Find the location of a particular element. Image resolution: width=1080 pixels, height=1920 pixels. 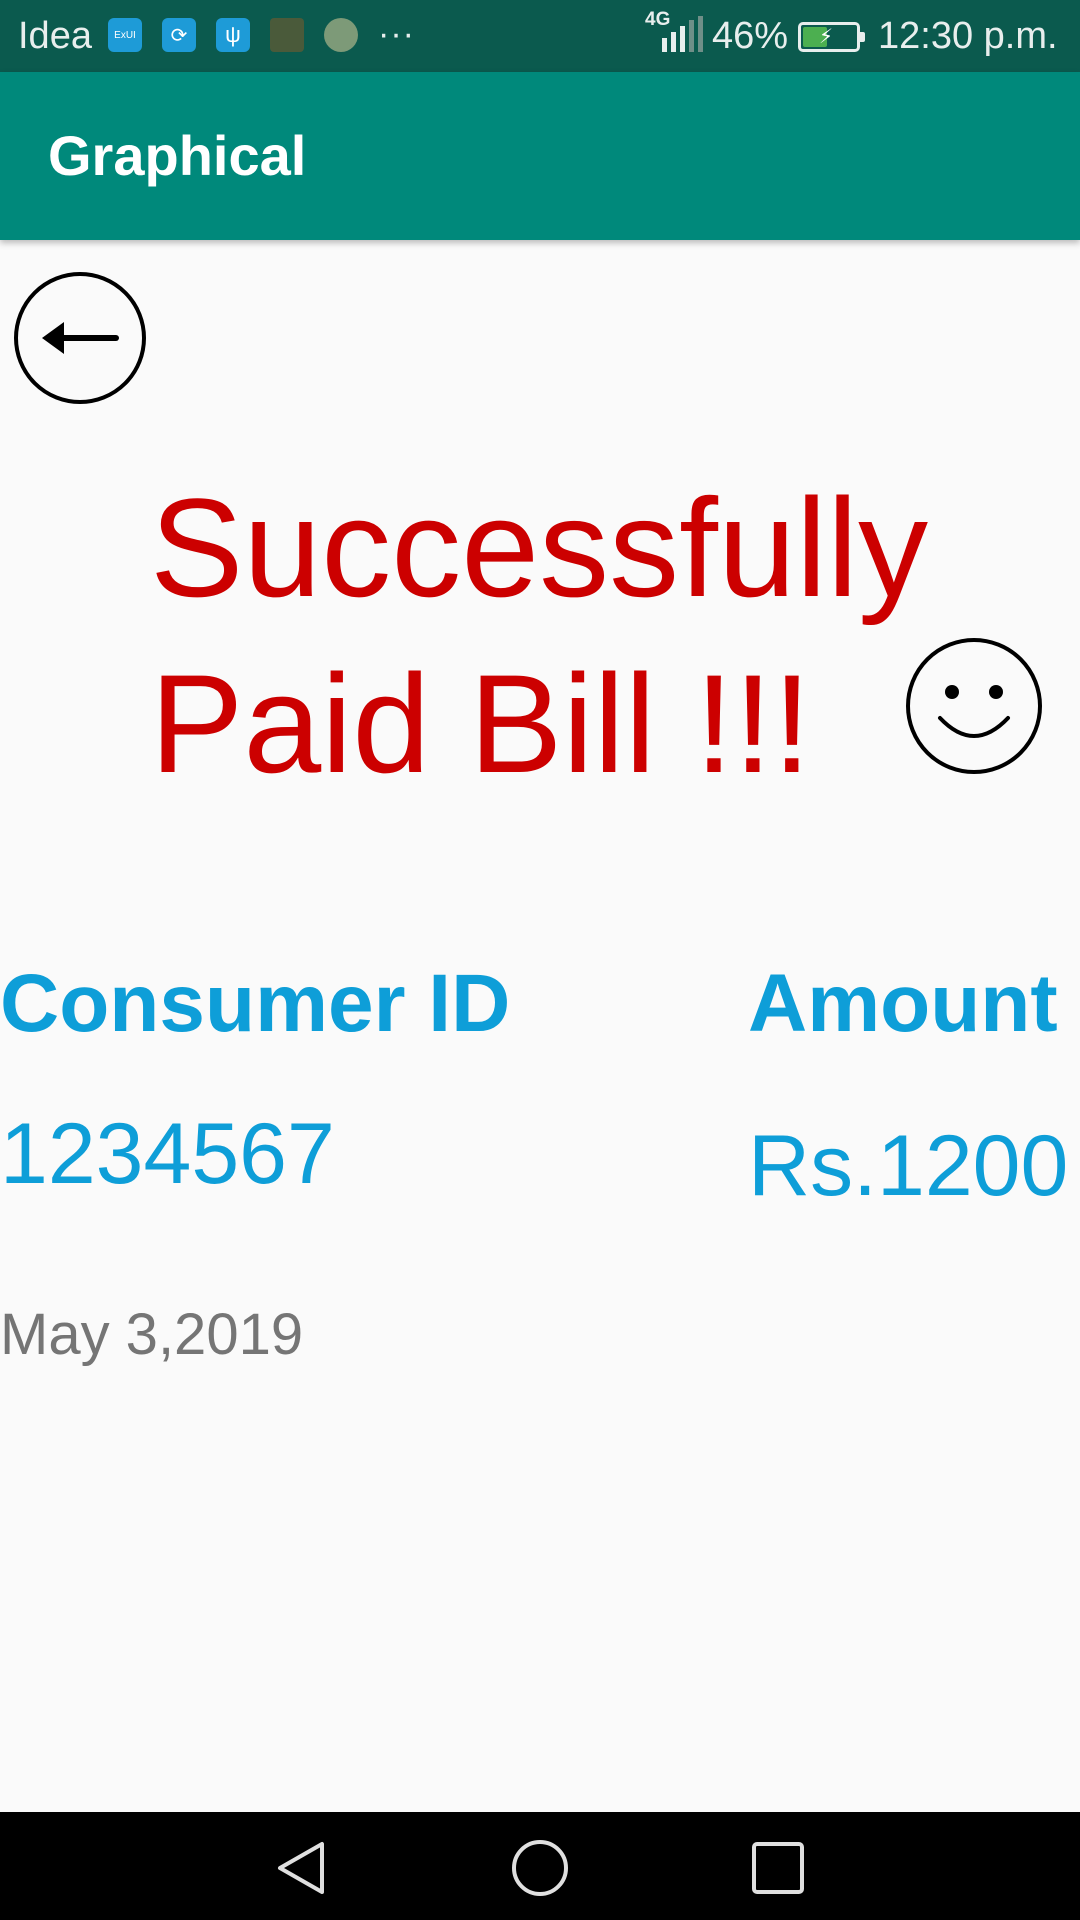

home-circle-icon is located at coordinates (540, 1868).